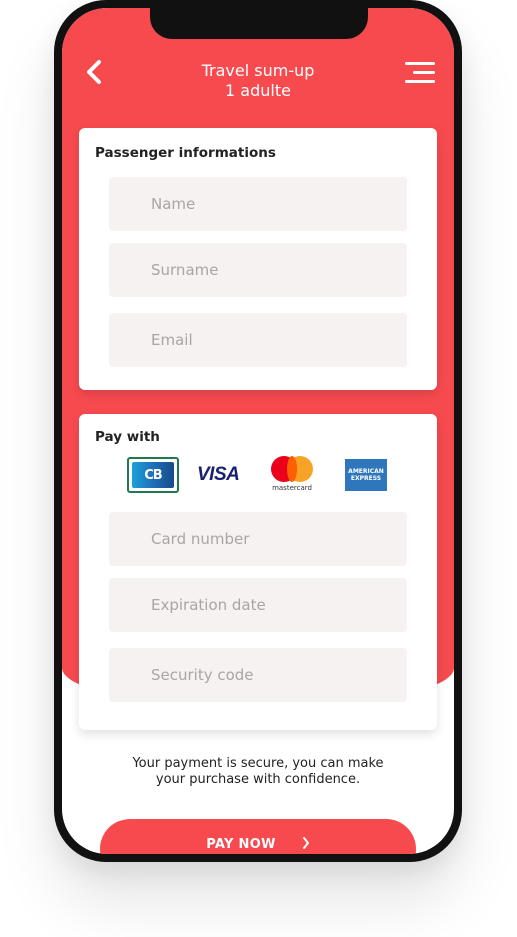 The image size is (517, 937). I want to click on secure-message-line1: Your payment is secure, you can make, so click(258, 763).